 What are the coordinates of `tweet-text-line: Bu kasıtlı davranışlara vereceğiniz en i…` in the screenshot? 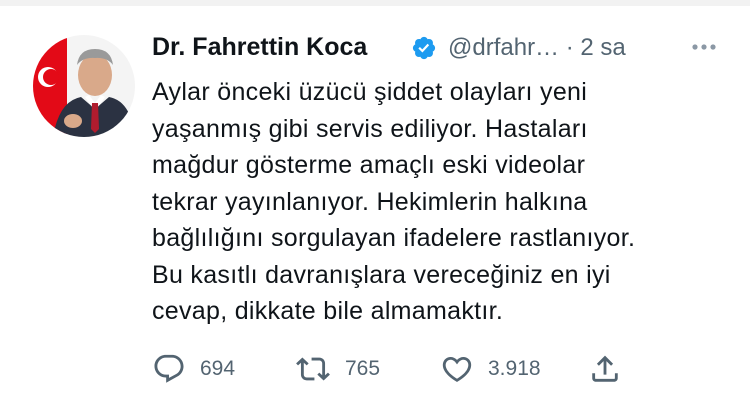 It's located at (381, 274).